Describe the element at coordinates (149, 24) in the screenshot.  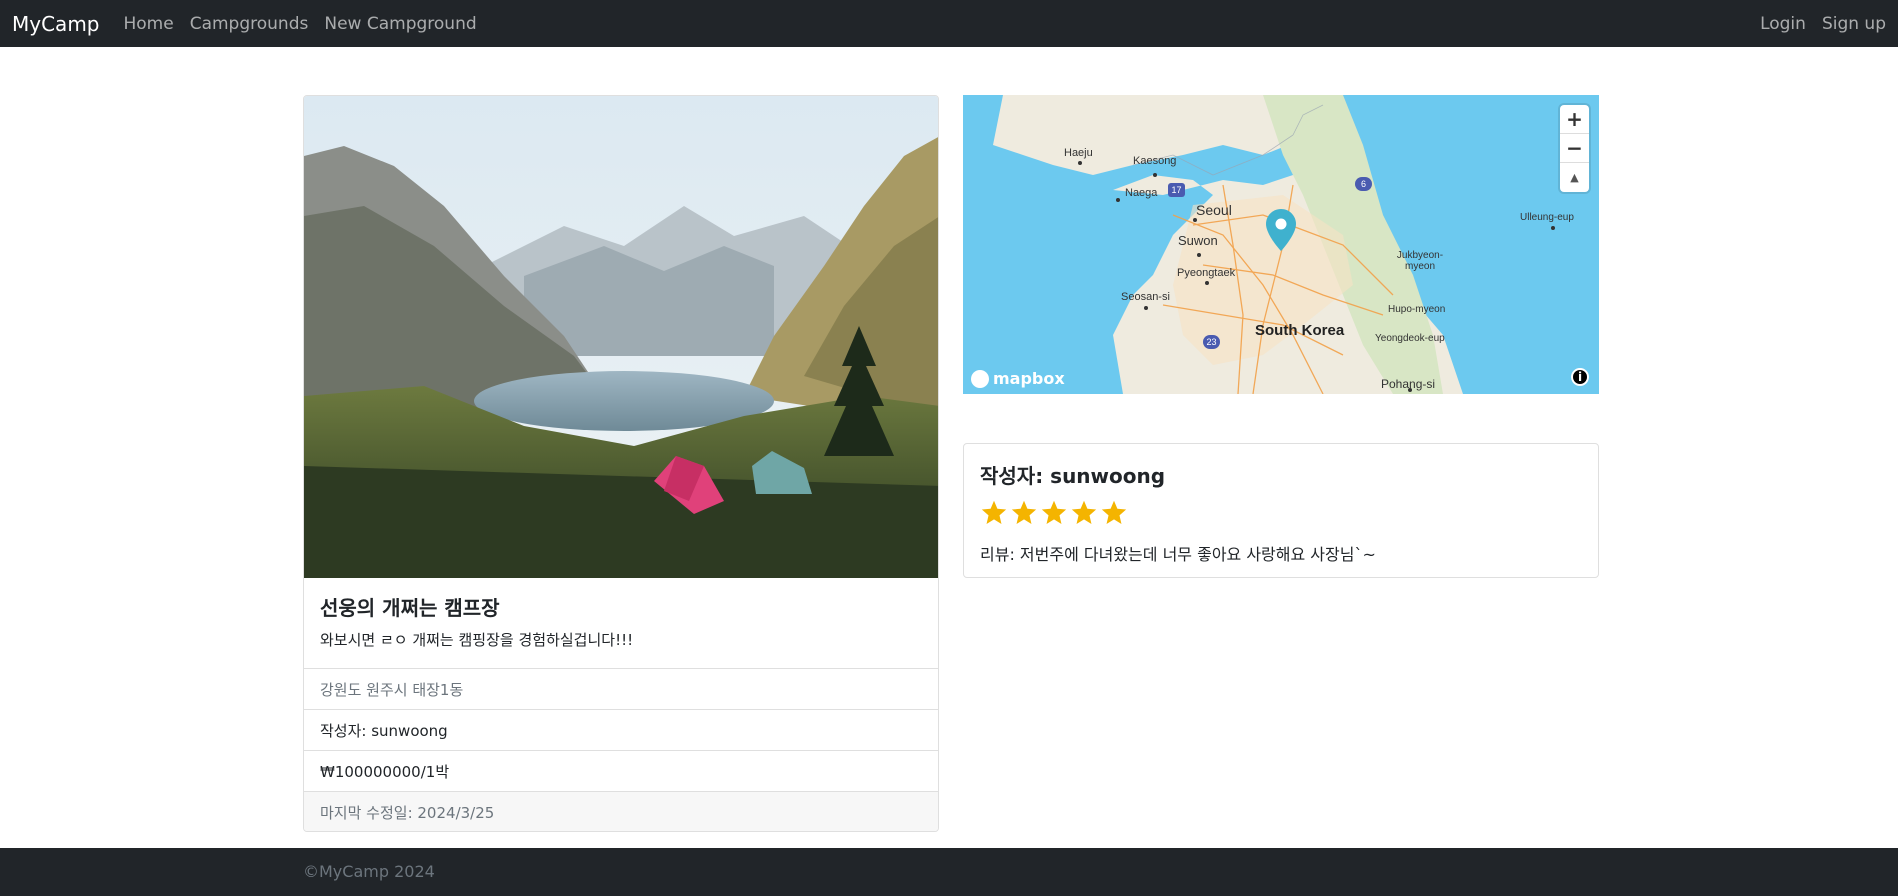
I see `nav-home-link: Home` at that location.